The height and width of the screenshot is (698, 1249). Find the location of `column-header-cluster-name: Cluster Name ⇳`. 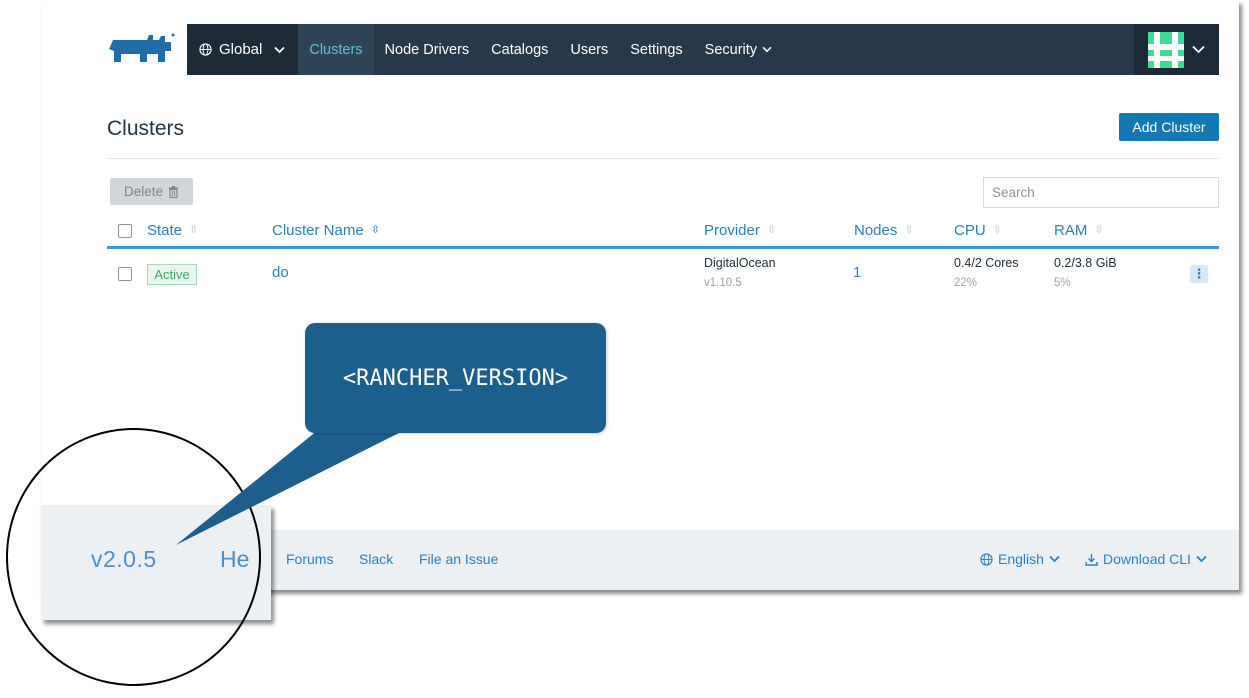

column-header-cluster-name: Cluster Name ⇳ is located at coordinates (326, 230).